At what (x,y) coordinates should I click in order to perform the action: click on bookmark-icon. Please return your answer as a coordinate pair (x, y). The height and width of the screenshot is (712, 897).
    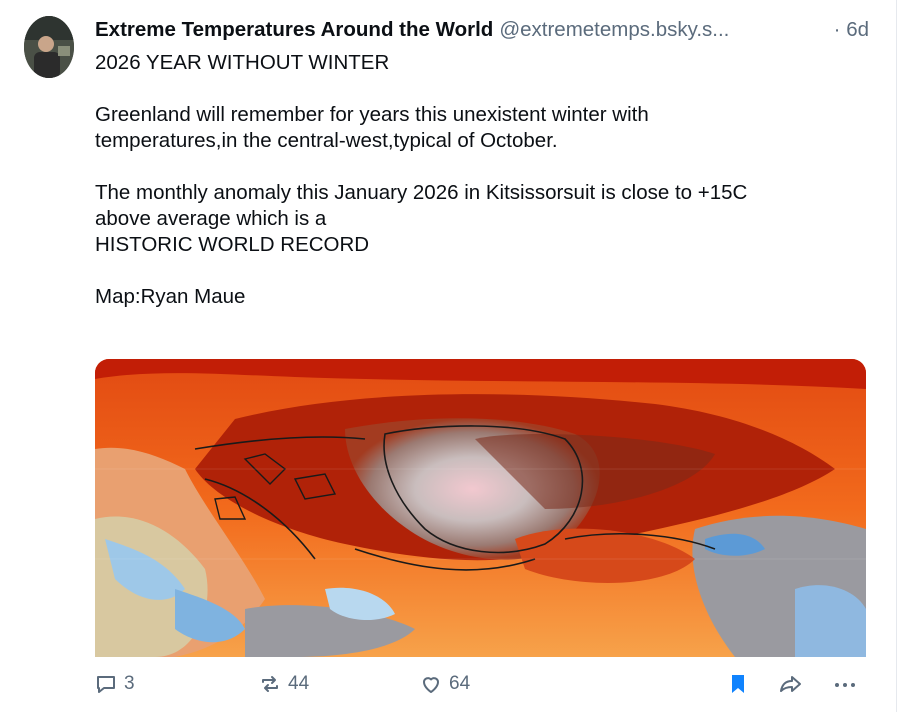
    Looking at the image, I should click on (738, 684).